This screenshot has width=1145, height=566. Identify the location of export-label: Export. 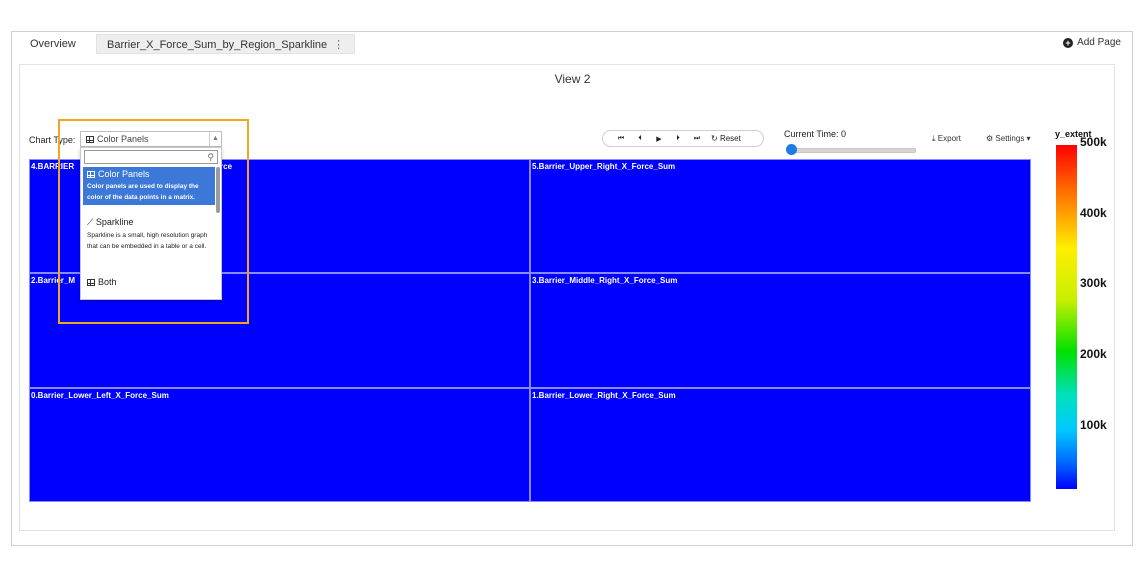
(949, 138).